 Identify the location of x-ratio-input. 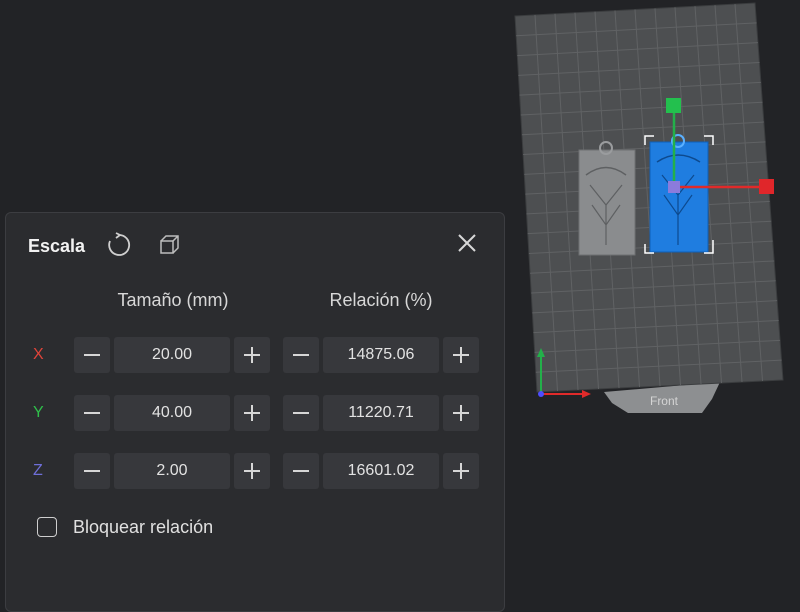
(381, 355).